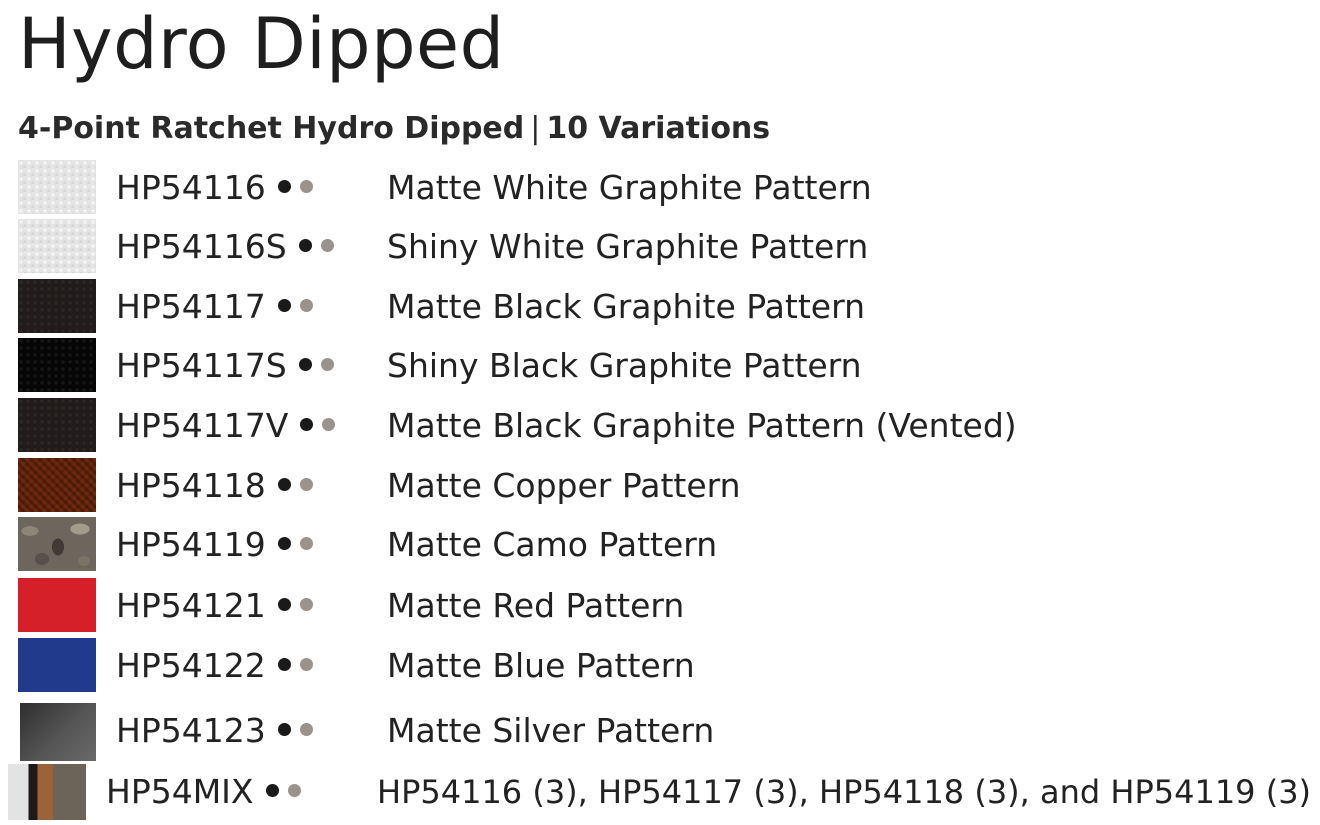  I want to click on item-code-row: HP54119, so click(214, 545).